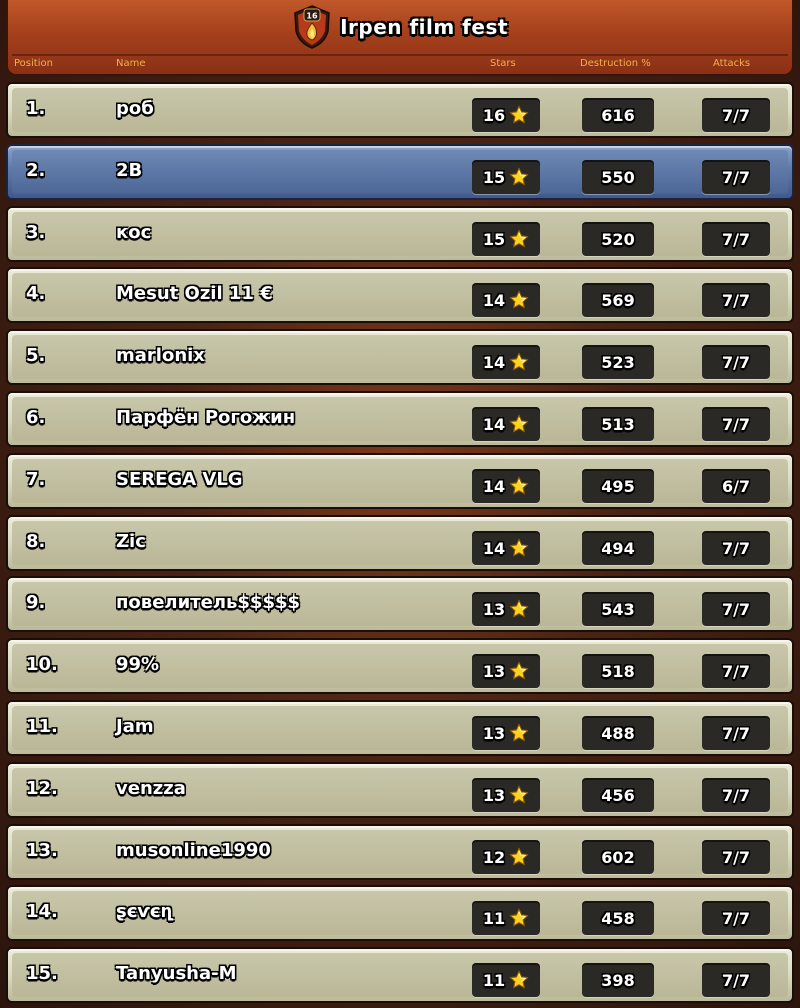 Image resolution: width=800 pixels, height=1008 pixels. I want to click on destruction-value: 495, so click(618, 486).